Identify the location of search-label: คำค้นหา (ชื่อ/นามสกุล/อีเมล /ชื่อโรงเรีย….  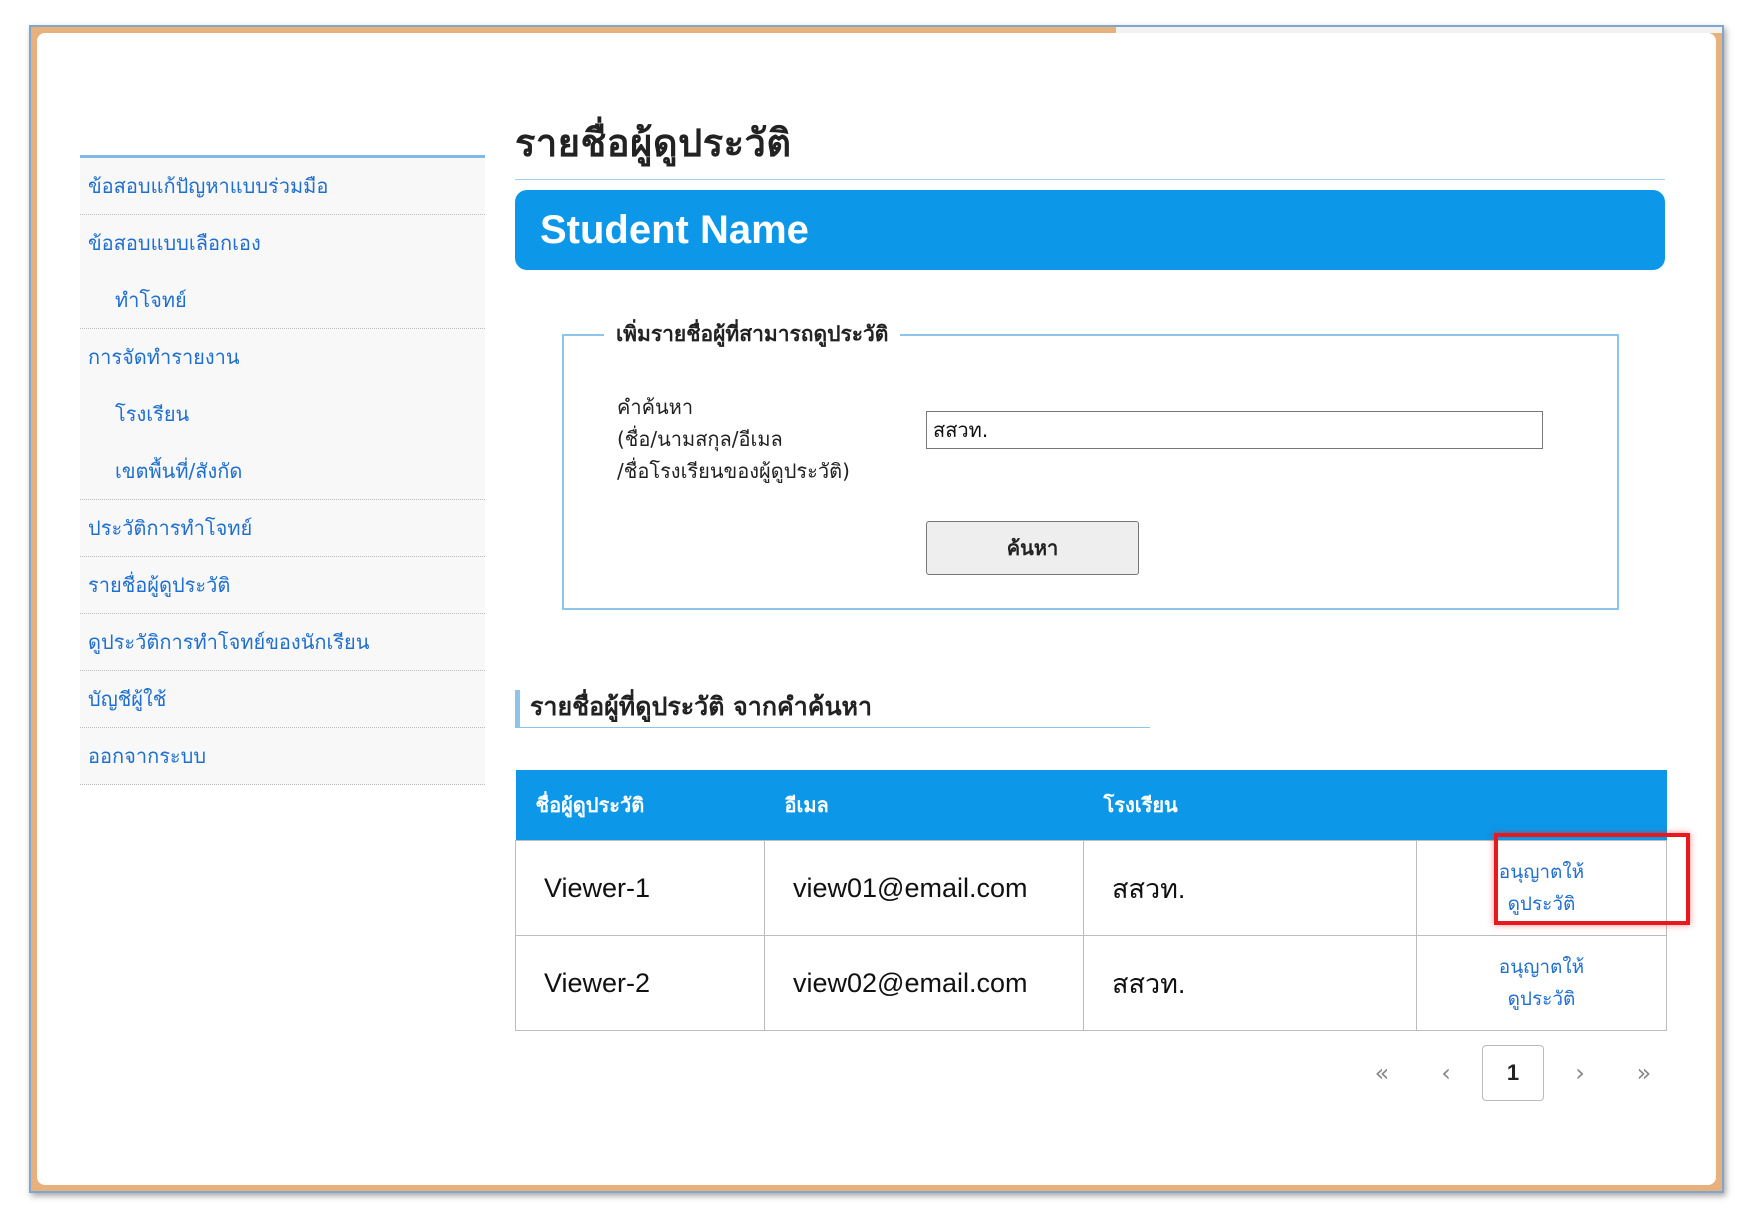
(733, 439).